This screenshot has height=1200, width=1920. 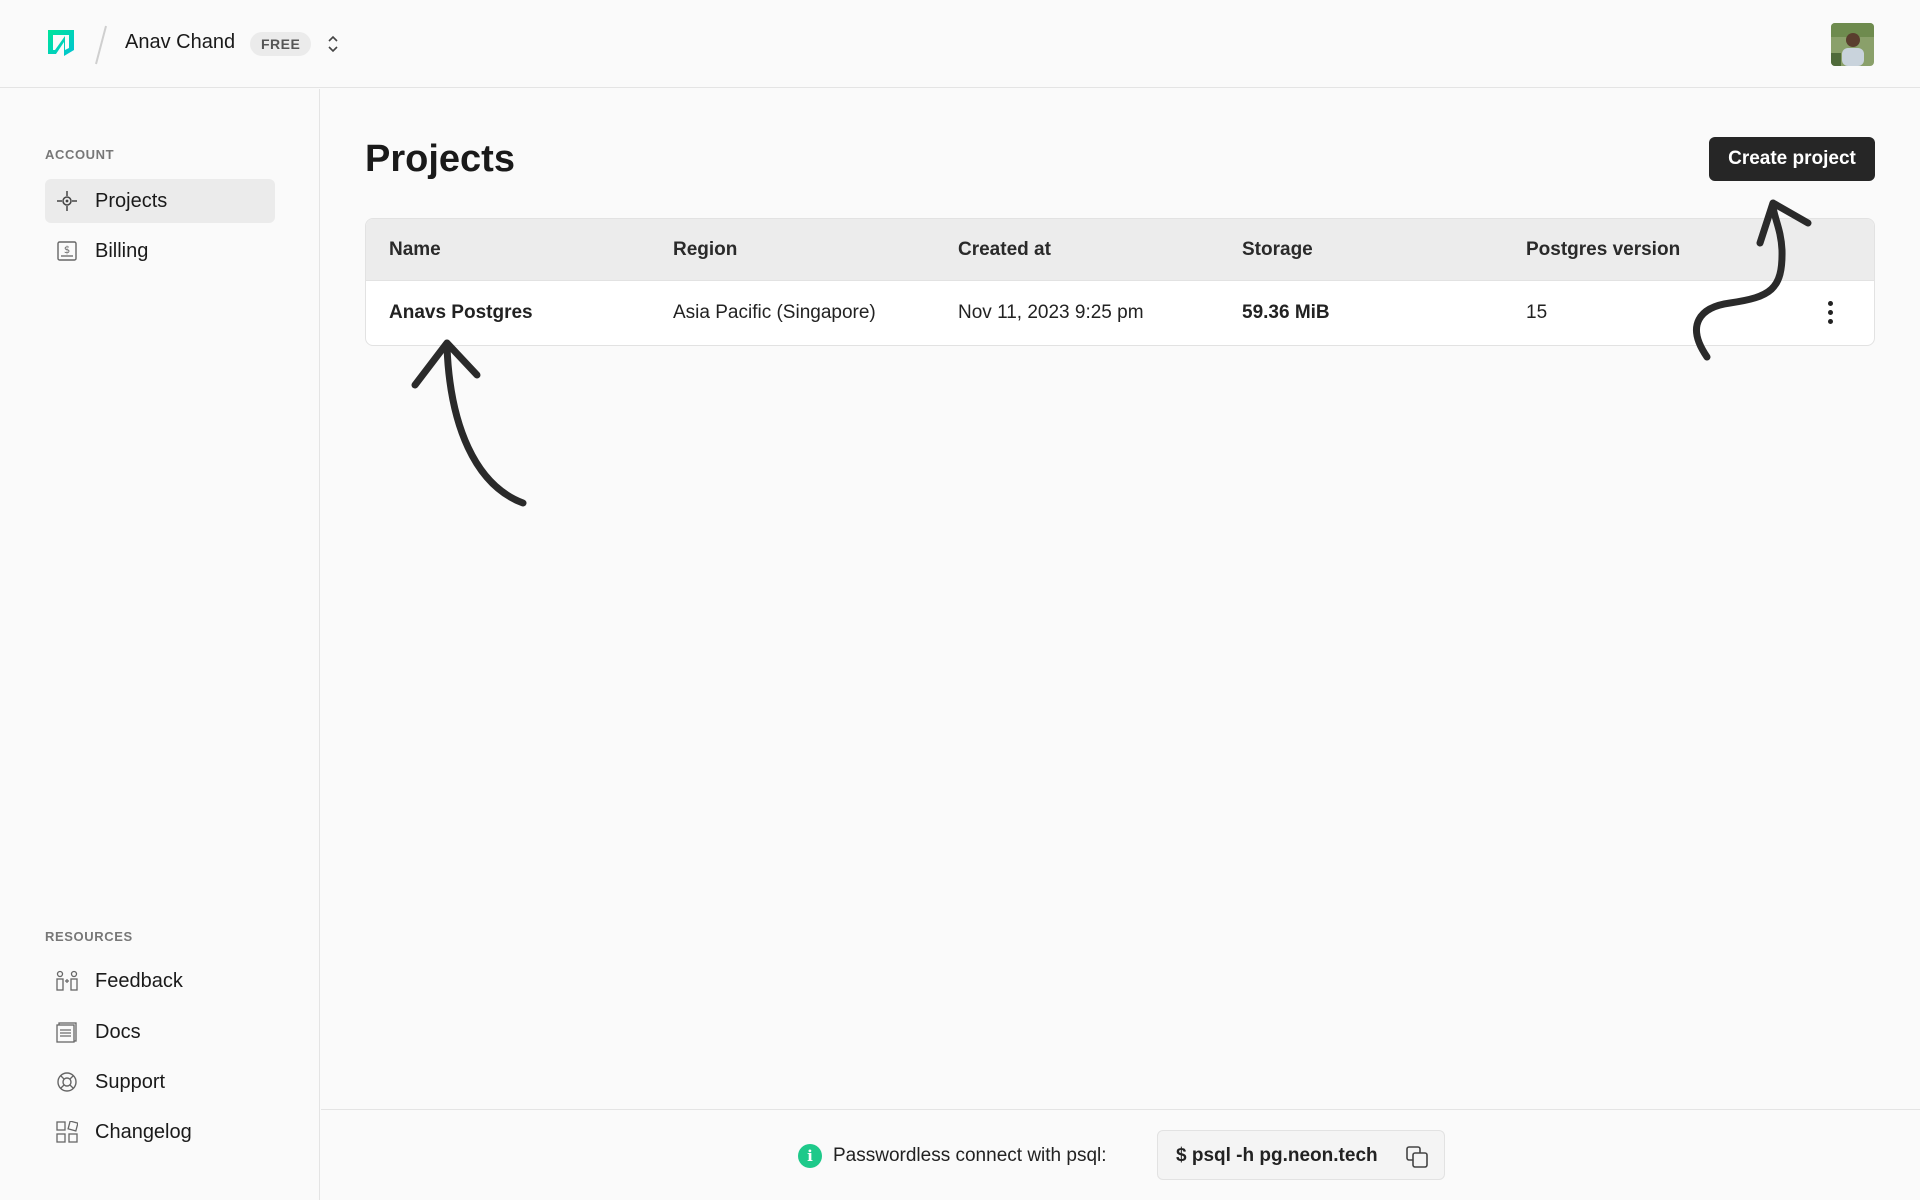 I want to click on changelog-icon, so click(x=67, y=1132).